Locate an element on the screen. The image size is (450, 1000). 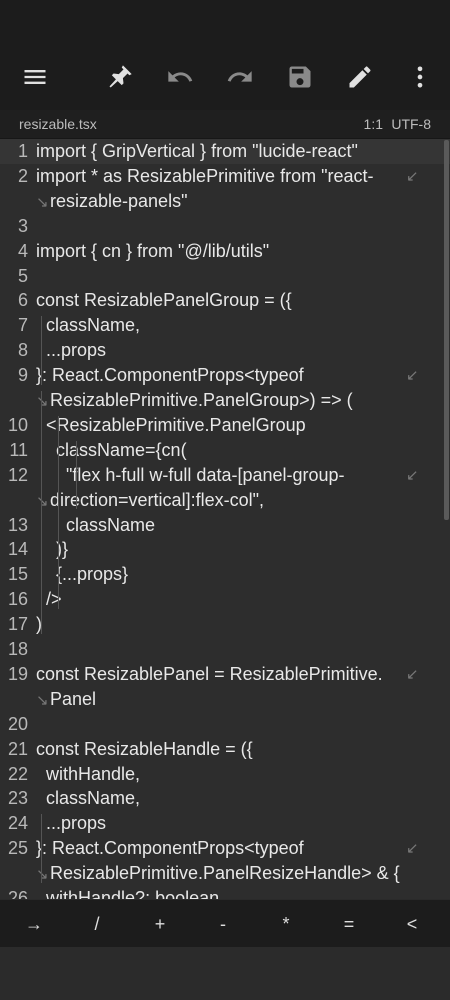
line-number: 20 is located at coordinates (17, 723).